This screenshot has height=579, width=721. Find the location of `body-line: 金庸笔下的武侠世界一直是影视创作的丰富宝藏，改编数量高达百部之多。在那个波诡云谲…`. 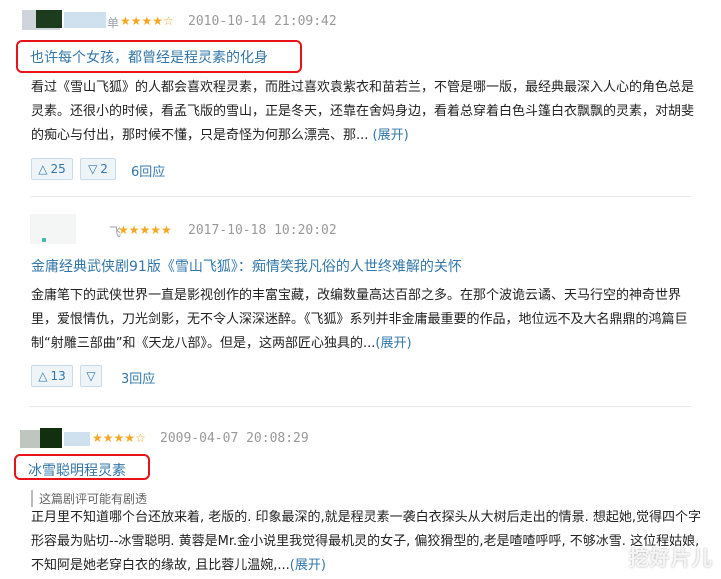

body-line: 金庸笔下的武侠世界一直是影视创作的丰富宝藏，改编数量高达百部之多。在那个波诡云谲… is located at coordinates (356, 295).